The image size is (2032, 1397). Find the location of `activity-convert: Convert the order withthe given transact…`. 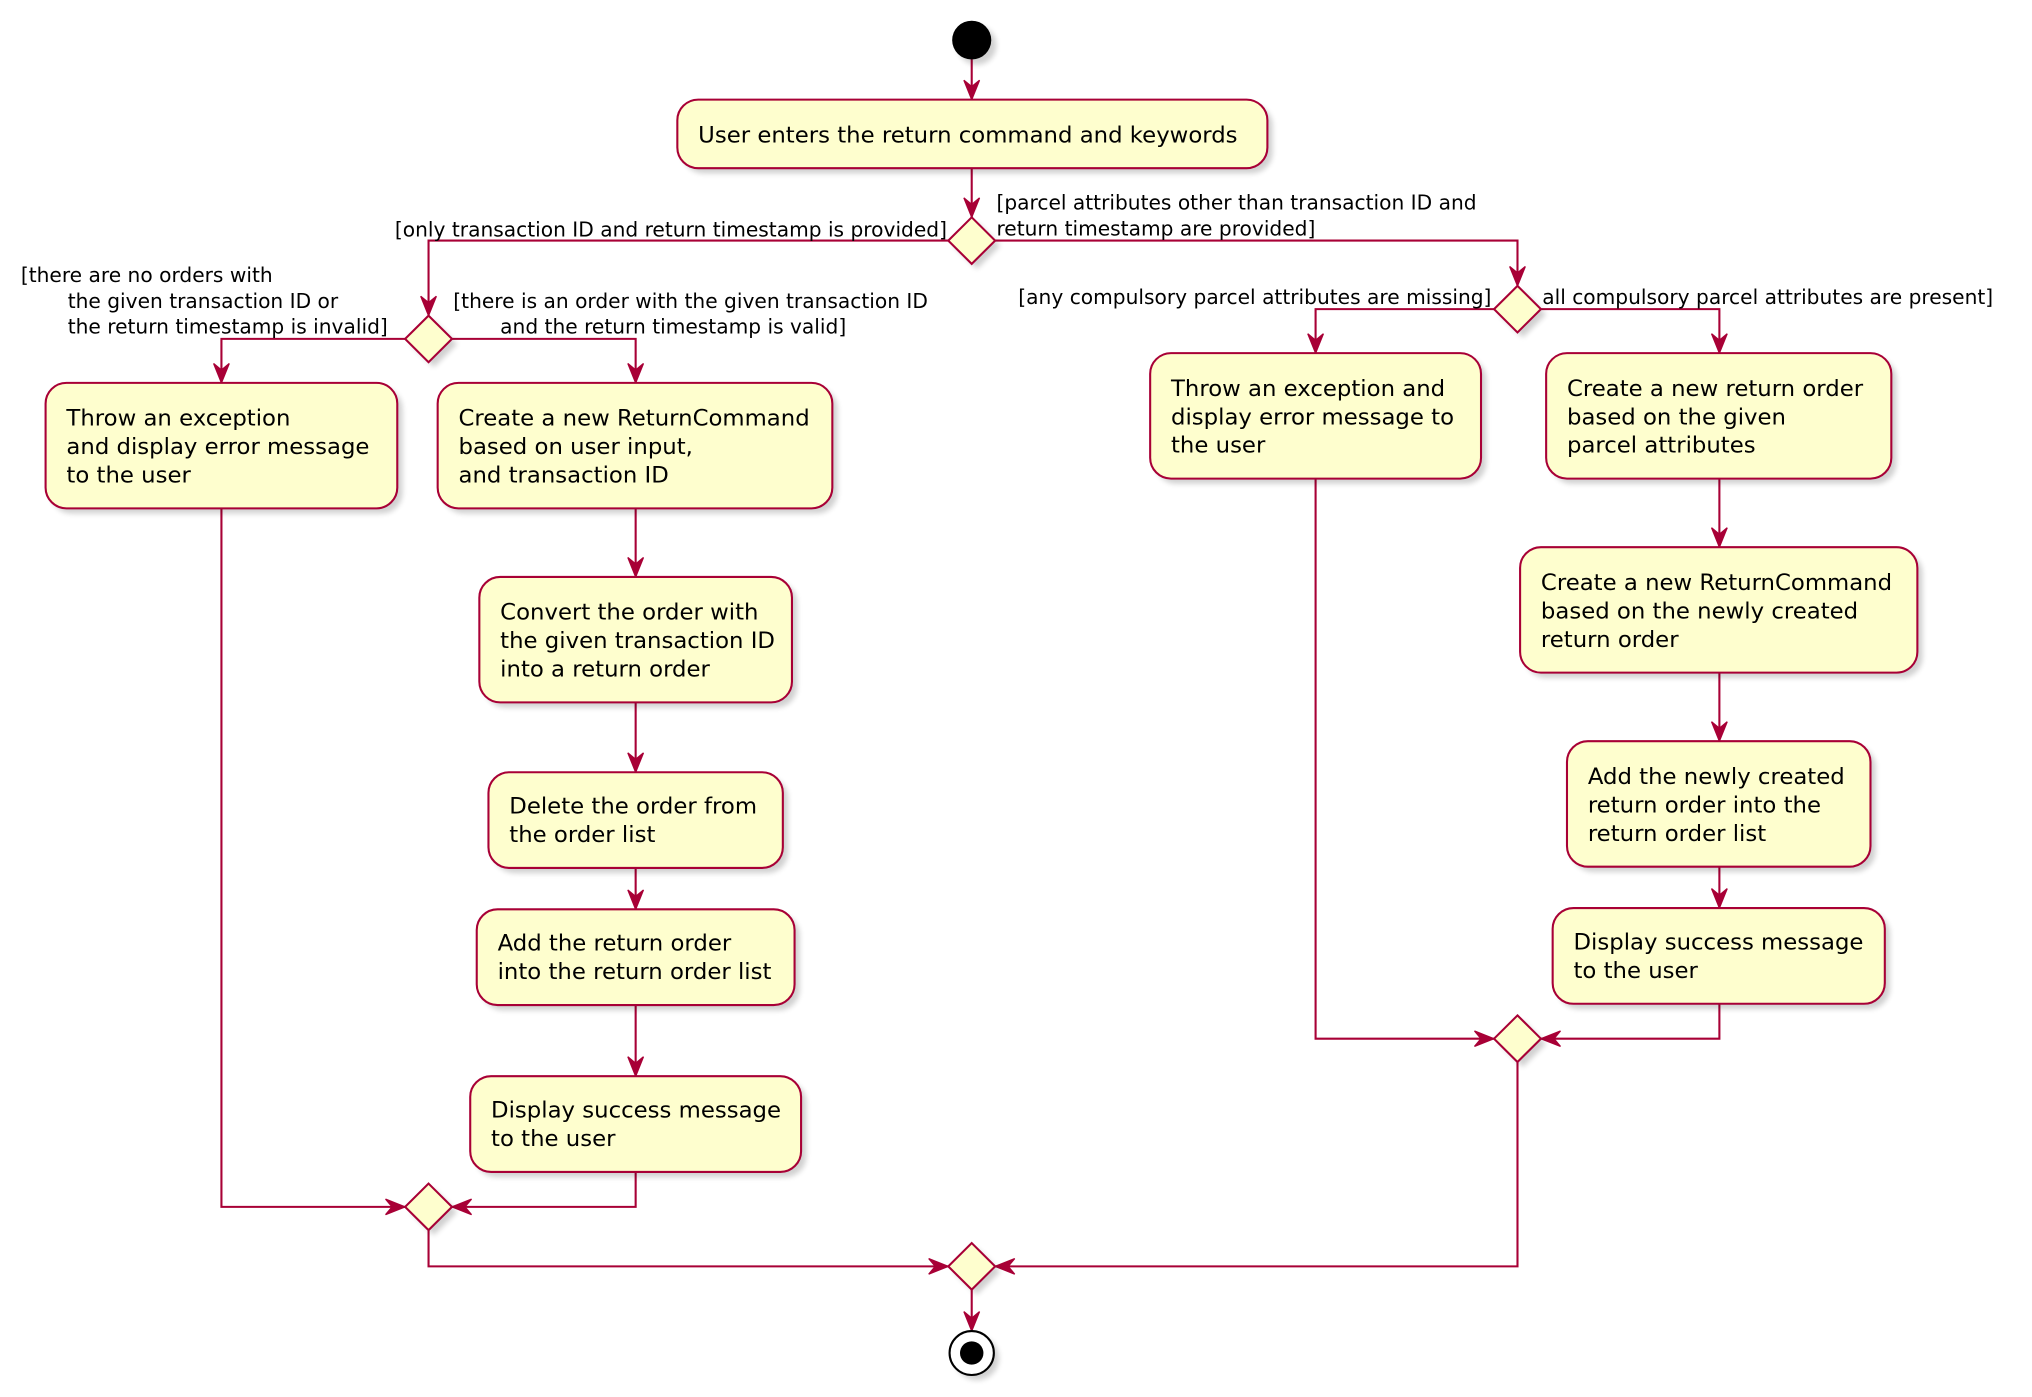

activity-convert: Convert the order withthe given transact… is located at coordinates (638, 641).